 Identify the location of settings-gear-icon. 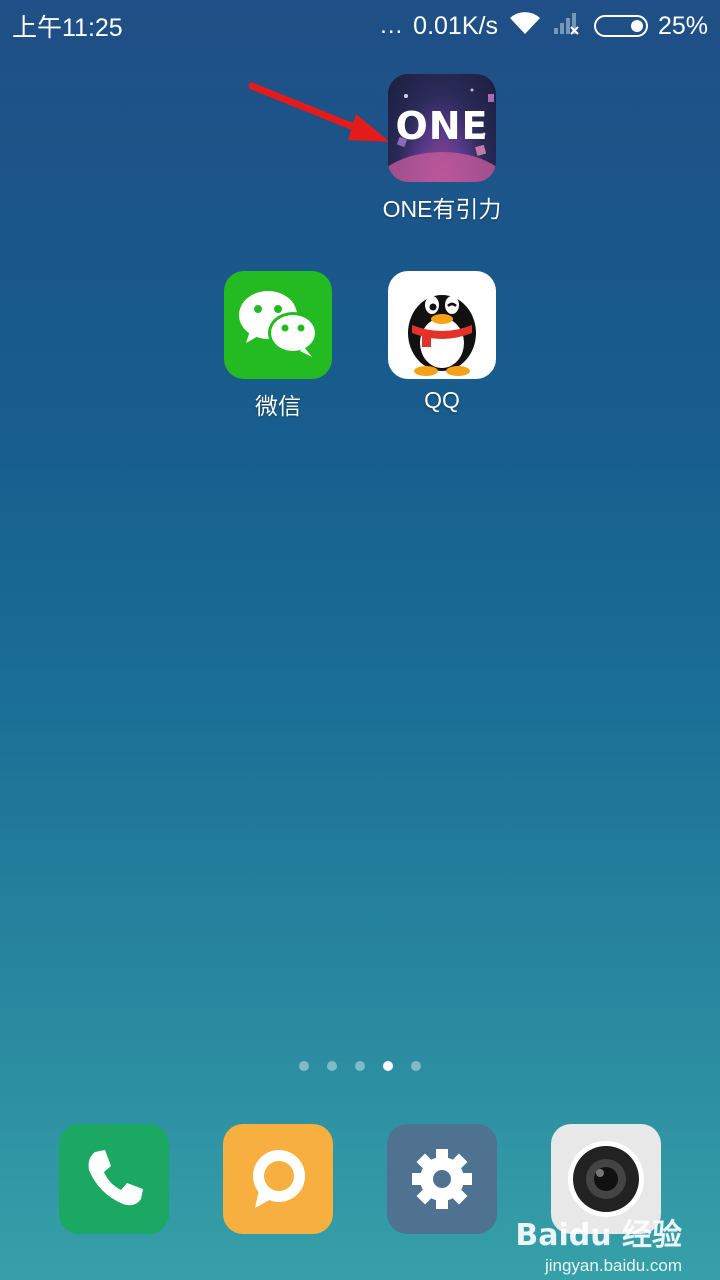
(442, 1179).